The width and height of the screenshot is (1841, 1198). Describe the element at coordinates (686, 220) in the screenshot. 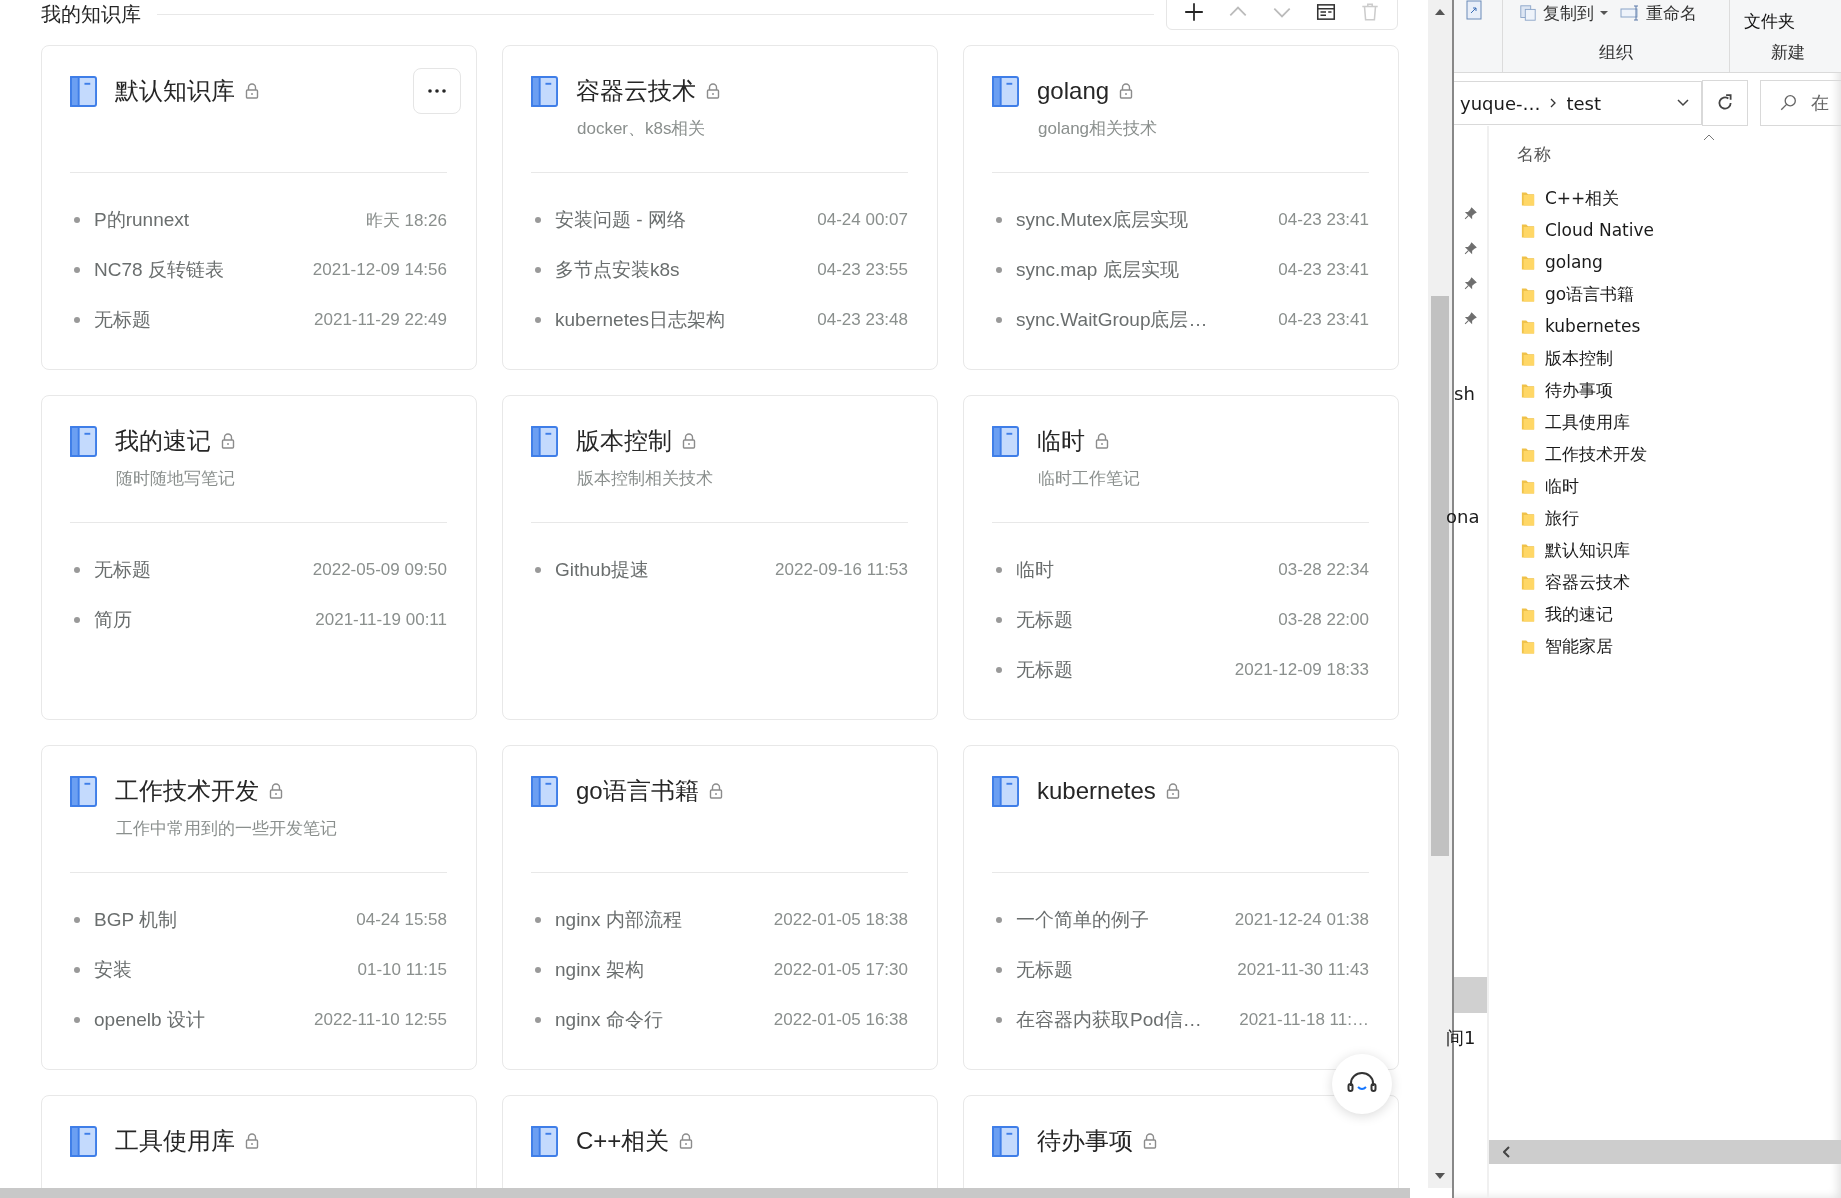

I see `doc-link: 安装问题 - 网络` at that location.